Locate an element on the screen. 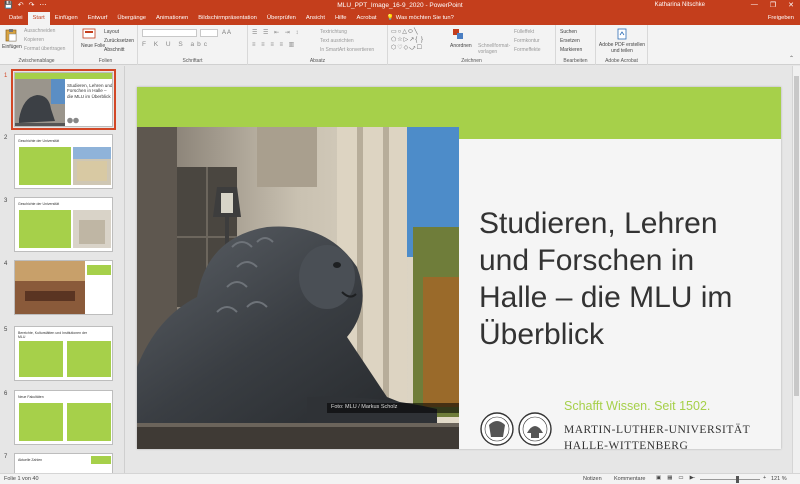 The width and height of the screenshot is (800, 484). font-style-buttons: F K U S abc is located at coordinates (176, 44).